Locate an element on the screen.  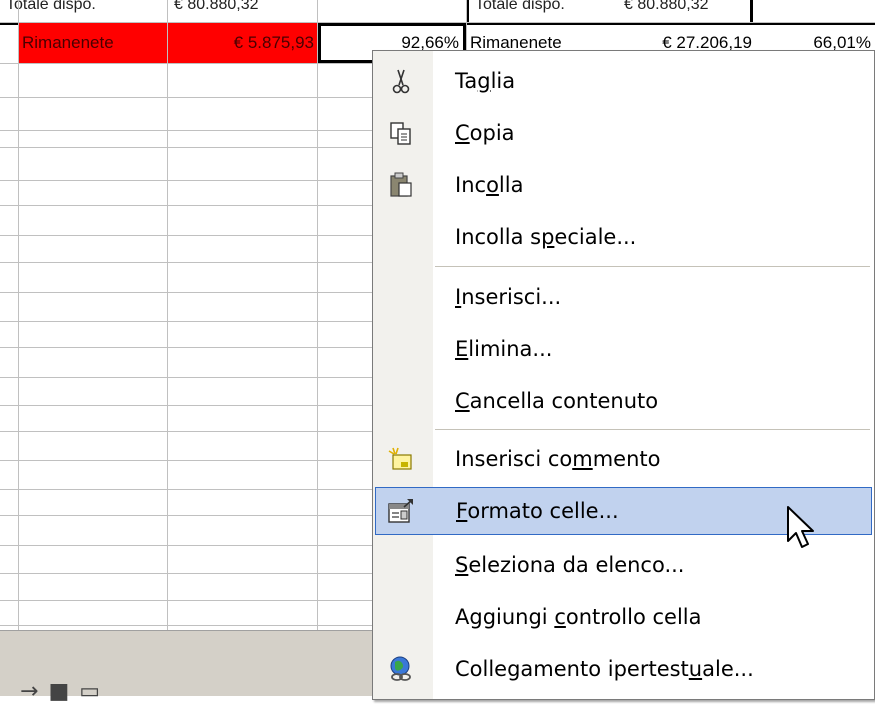
oval-icon: ▭ is located at coordinates (89, 692).